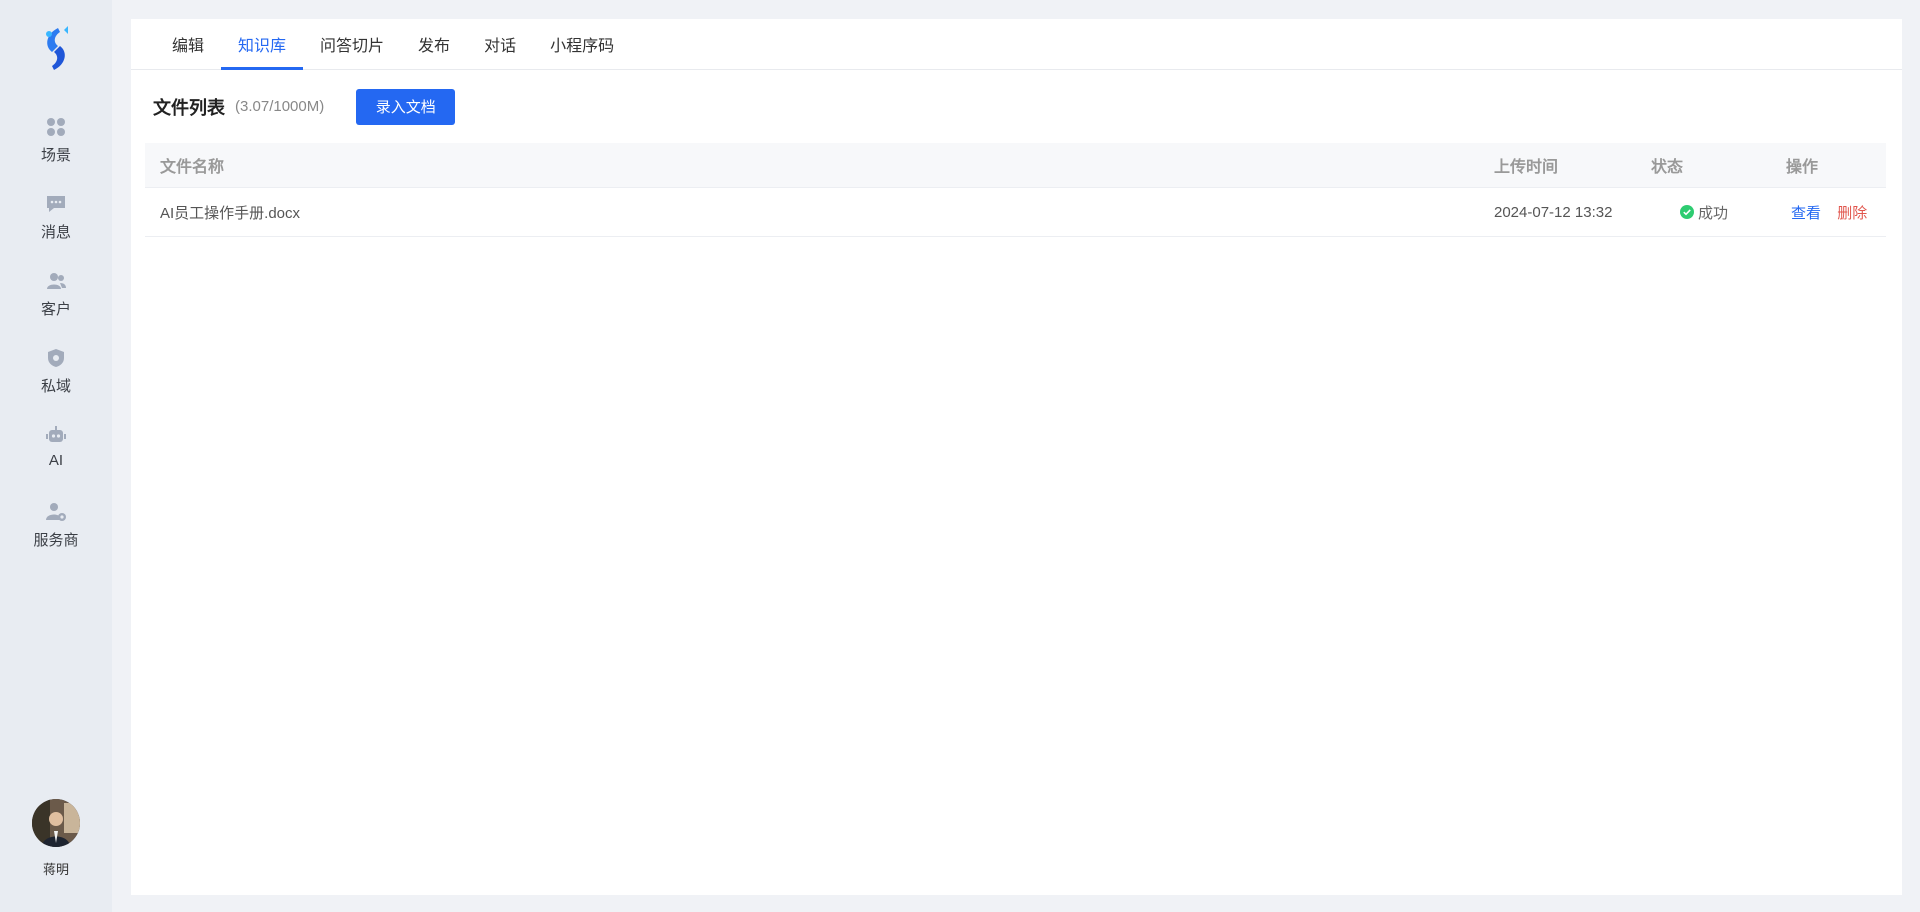  I want to click on sidebar-item-label: 客户, so click(55, 309).